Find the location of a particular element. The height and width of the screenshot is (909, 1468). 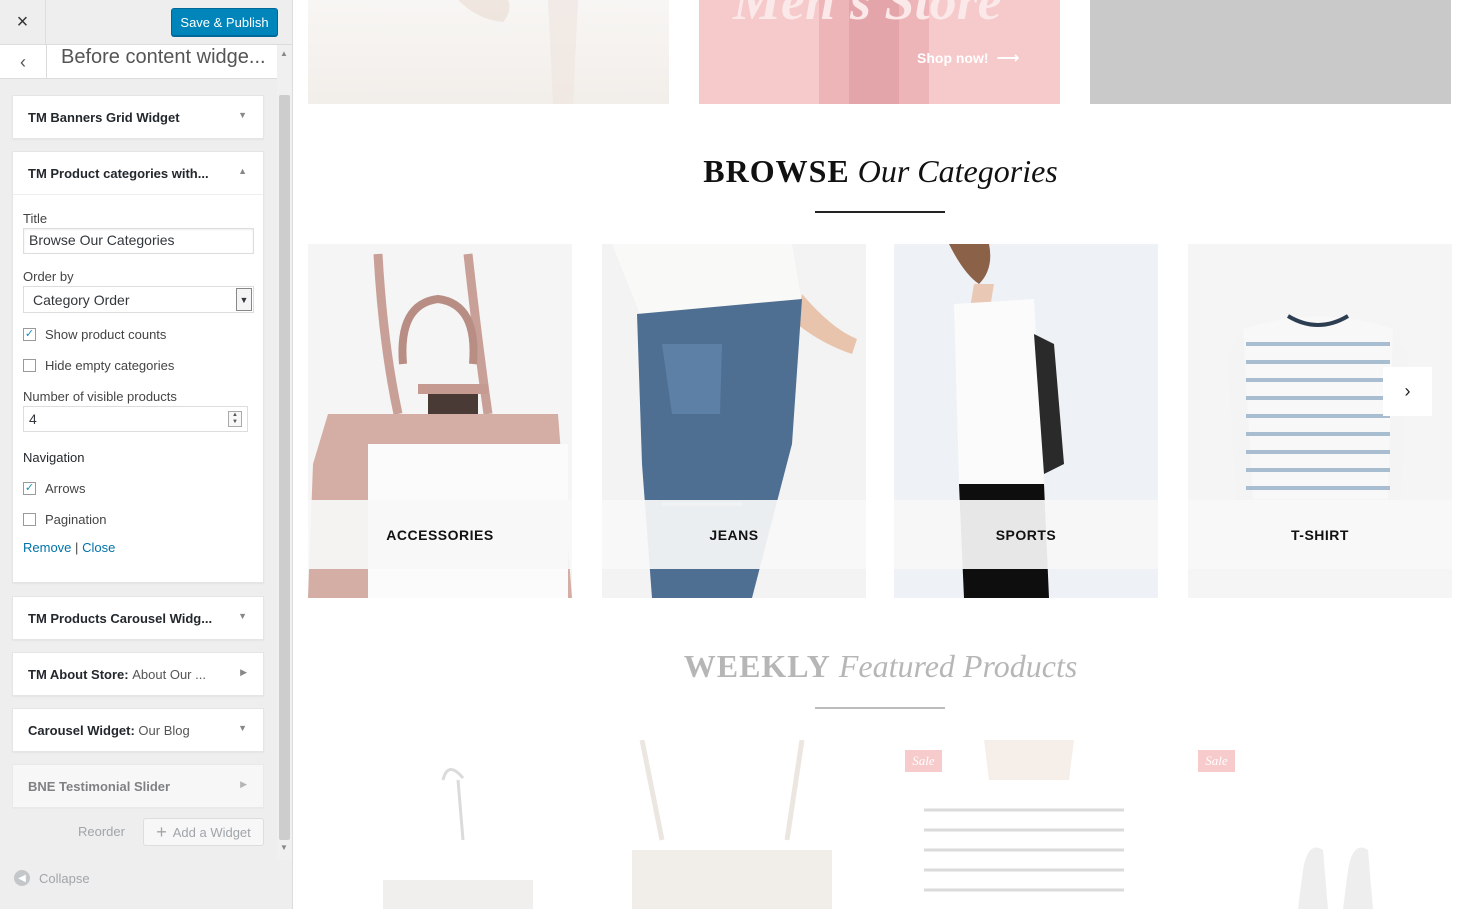

widget-testimonial-slider: BNE Testimonial Slider ▶ is located at coordinates (138, 786).